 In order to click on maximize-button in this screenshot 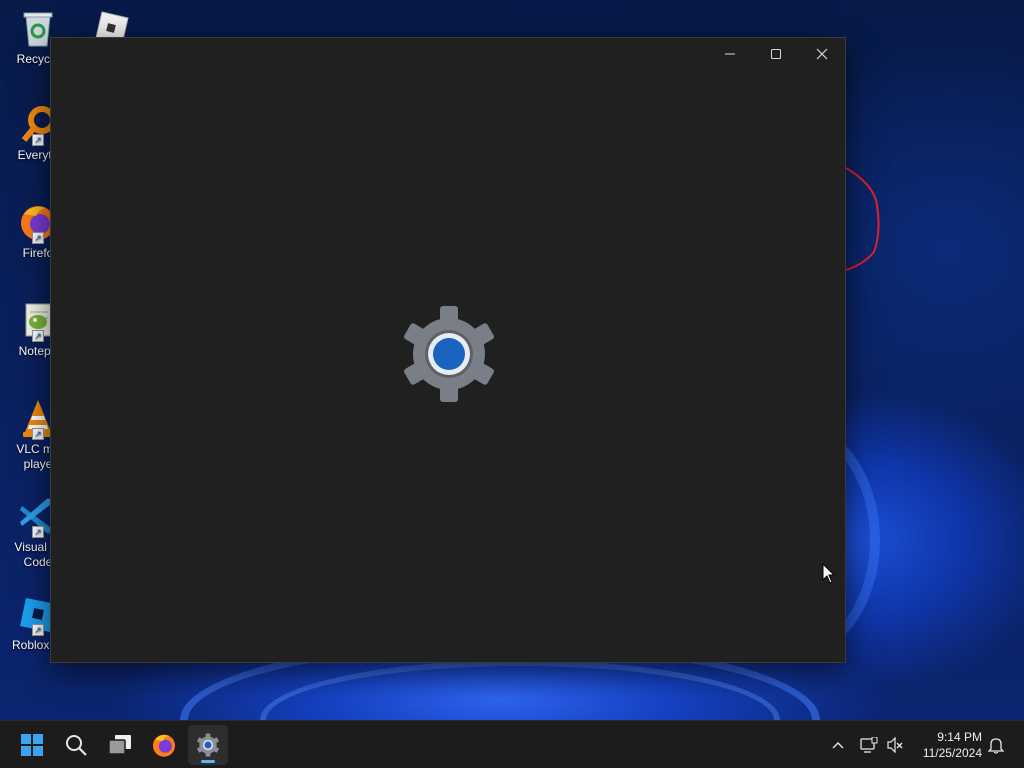, I will do `click(776, 54)`.